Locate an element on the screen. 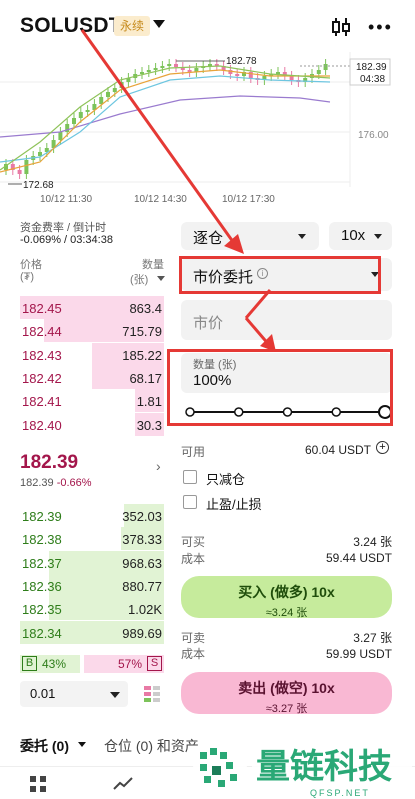  price-change: -0.66% is located at coordinates (74, 483).